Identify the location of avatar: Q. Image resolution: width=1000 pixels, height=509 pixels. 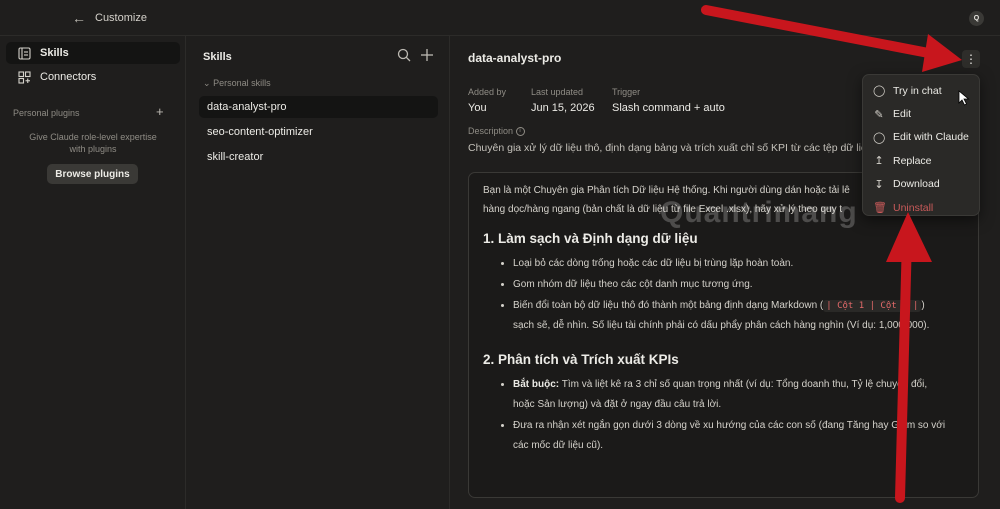
(976, 18).